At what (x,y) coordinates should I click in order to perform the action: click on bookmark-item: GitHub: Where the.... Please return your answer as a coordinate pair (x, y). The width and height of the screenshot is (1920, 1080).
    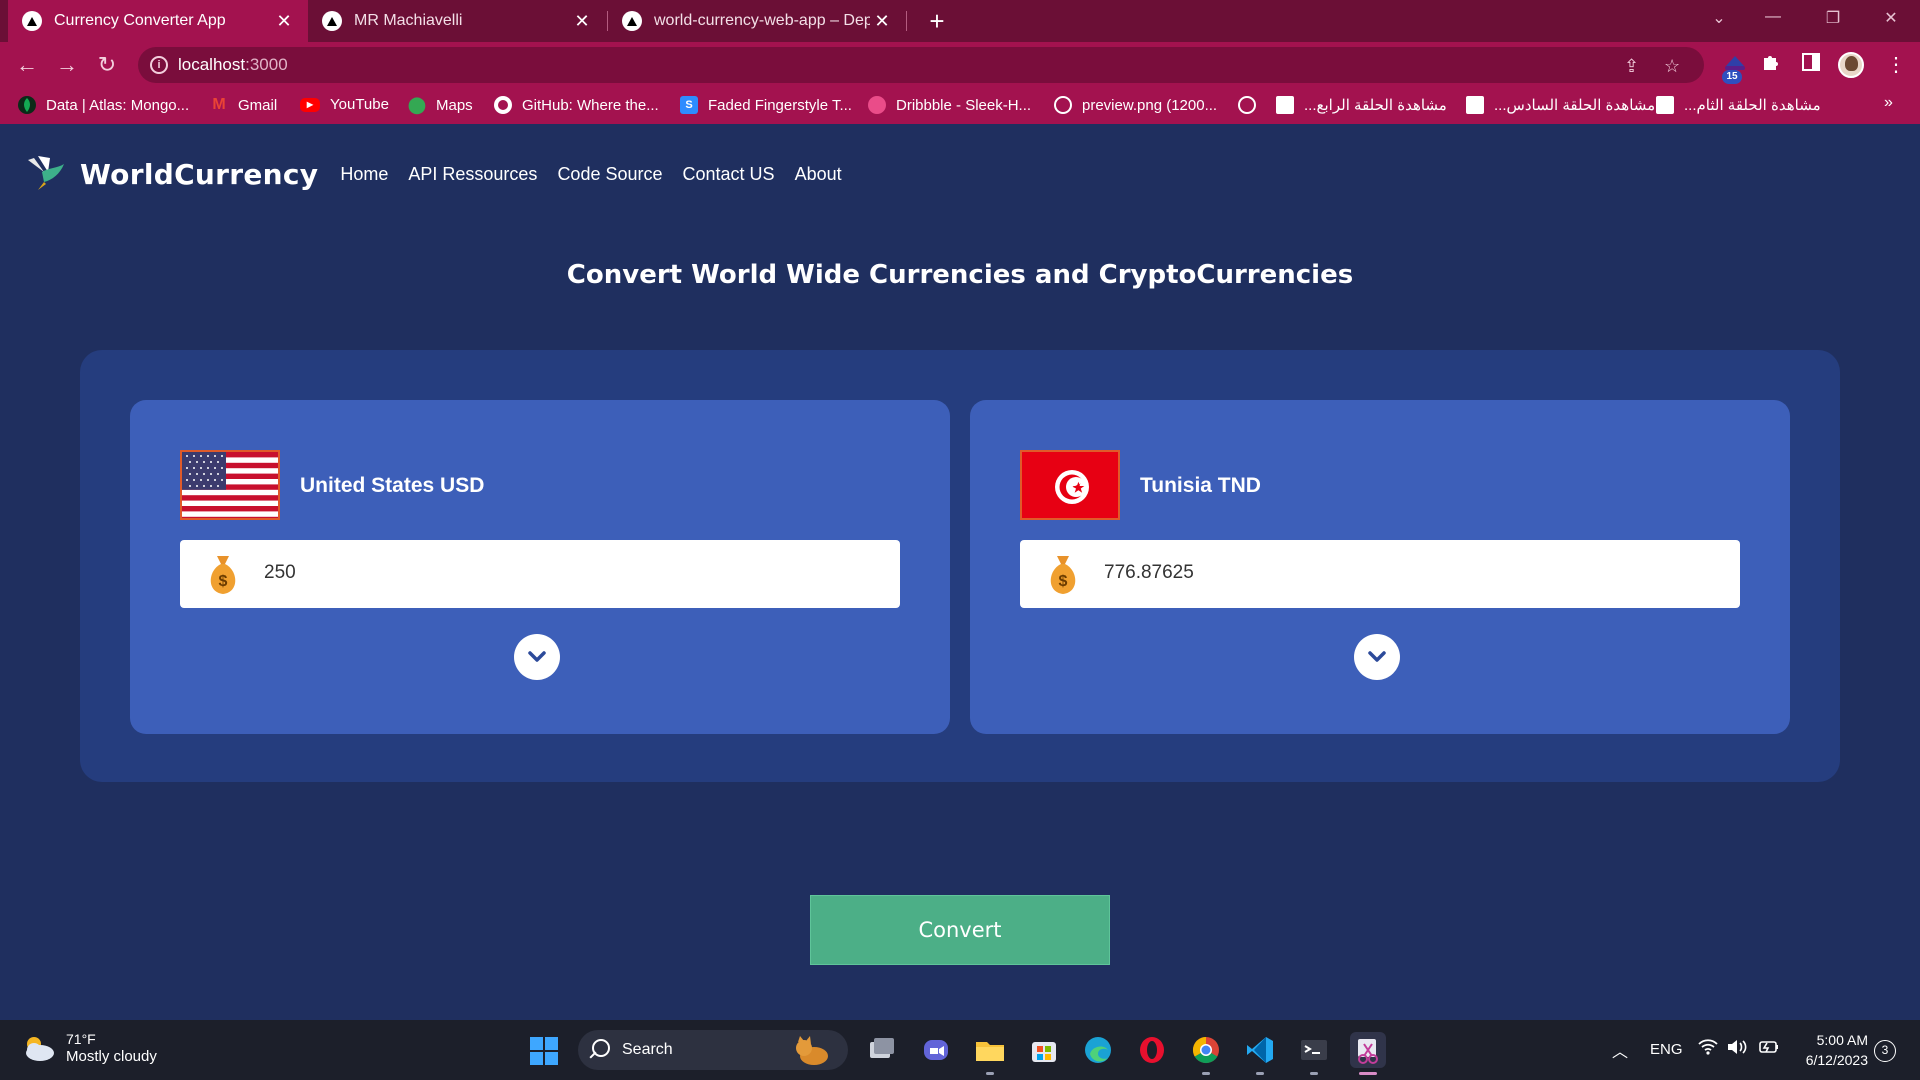
    Looking at the image, I should click on (576, 105).